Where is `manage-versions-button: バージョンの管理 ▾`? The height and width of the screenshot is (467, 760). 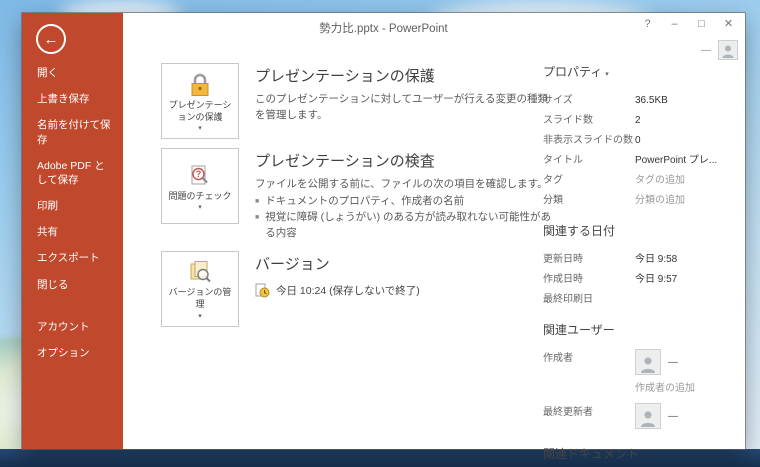
manage-versions-button: バージョンの管理 ▾ is located at coordinates (200, 288).